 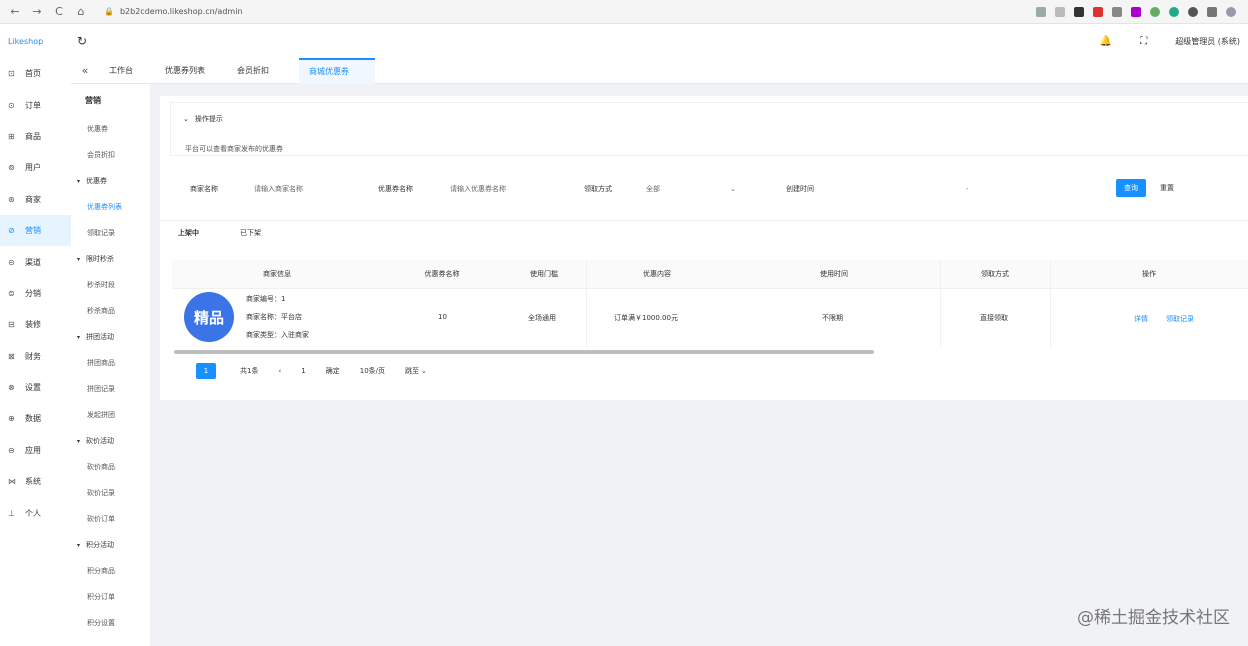 I want to click on subnav-item: 砍价订单, so click(x=110, y=519).